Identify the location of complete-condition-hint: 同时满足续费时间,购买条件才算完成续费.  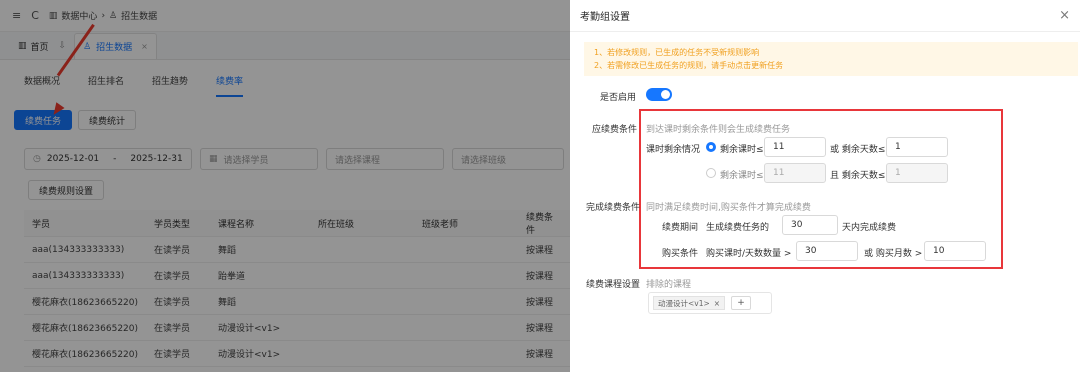
(728, 208).